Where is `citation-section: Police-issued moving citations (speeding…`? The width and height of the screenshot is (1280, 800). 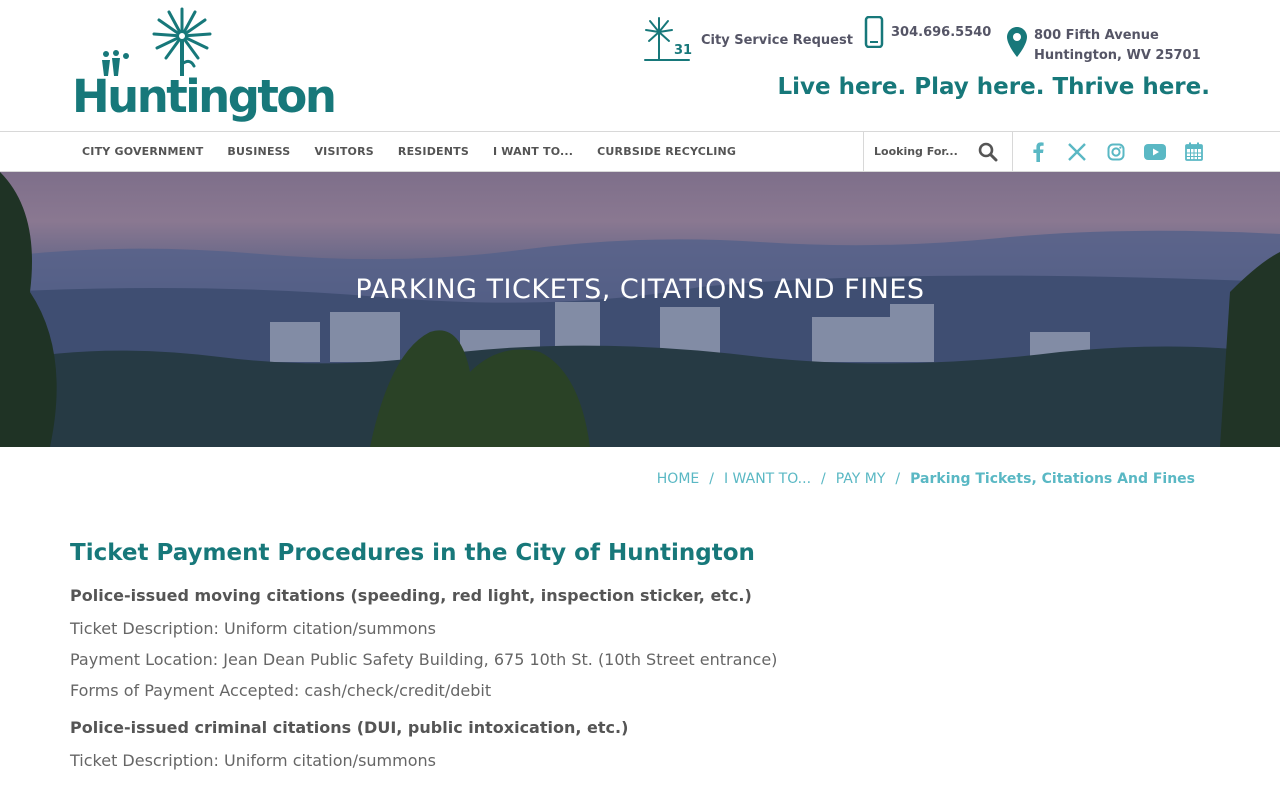
citation-section: Police-issued moving citations (speeding… is located at coordinates (520, 646).